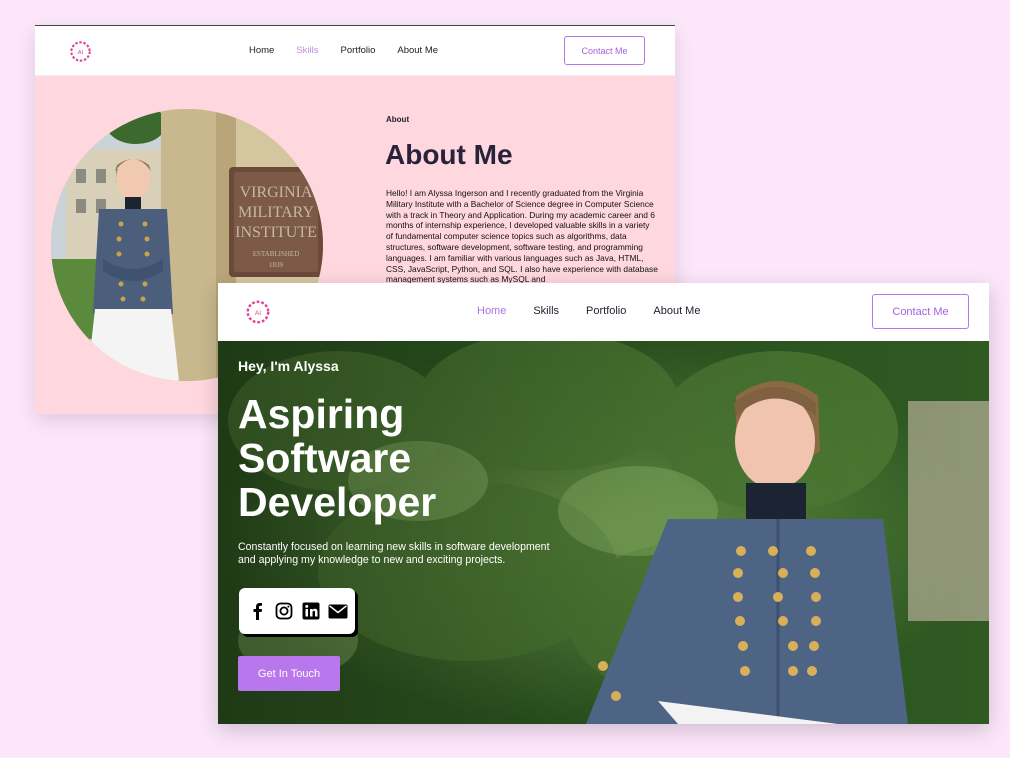 This screenshot has height=758, width=1010. I want to click on about-kicker: About, so click(398, 119).